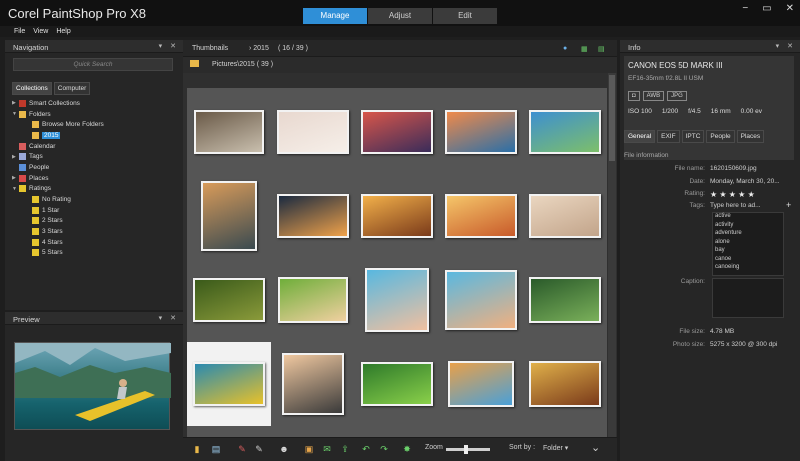 The image size is (800, 461). What do you see at coordinates (96, 156) in the screenshot?
I see `tree-item: ▶ Tags` at bounding box center [96, 156].